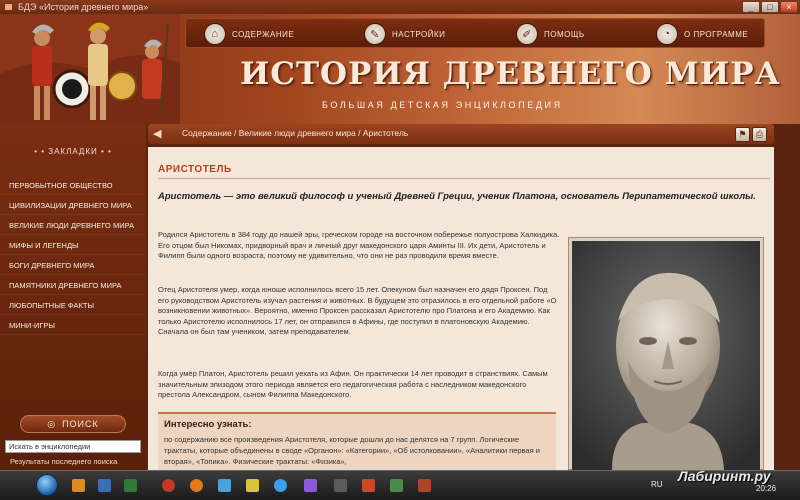 This screenshot has width=800, height=500. I want to click on search-button-label: ПОИСК, so click(80, 424).